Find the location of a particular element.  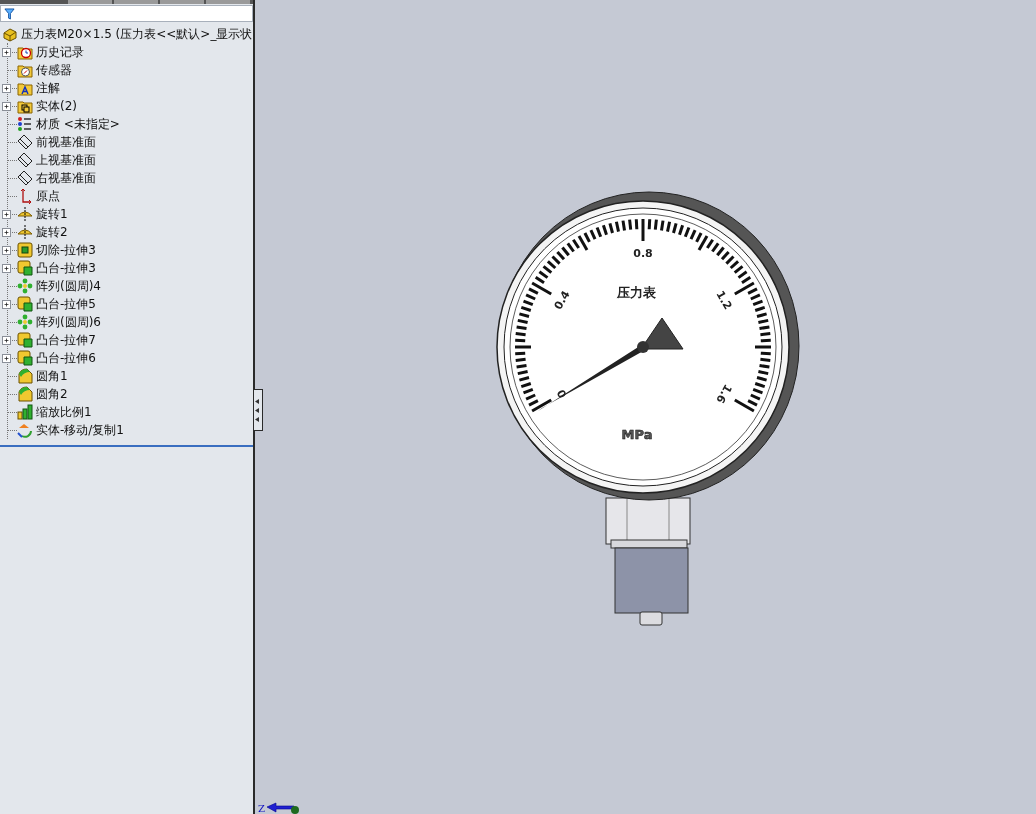

tree-item: 凸台-拉伸6 is located at coordinates (66, 358).